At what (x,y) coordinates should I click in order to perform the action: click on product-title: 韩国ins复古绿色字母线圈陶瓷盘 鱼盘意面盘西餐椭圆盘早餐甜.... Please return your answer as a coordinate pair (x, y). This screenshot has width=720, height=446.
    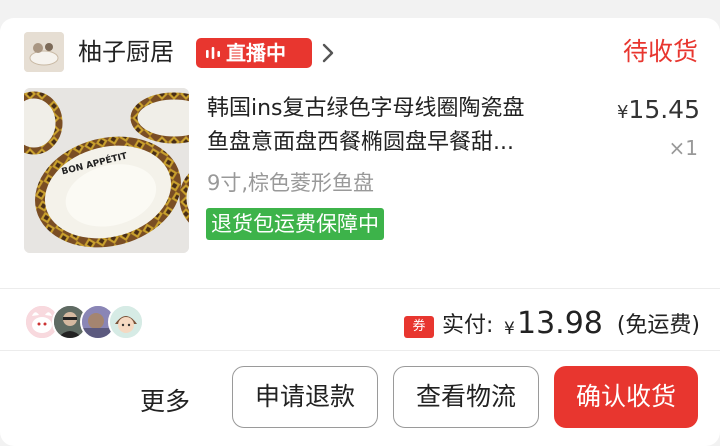
    Looking at the image, I should click on (403, 126).